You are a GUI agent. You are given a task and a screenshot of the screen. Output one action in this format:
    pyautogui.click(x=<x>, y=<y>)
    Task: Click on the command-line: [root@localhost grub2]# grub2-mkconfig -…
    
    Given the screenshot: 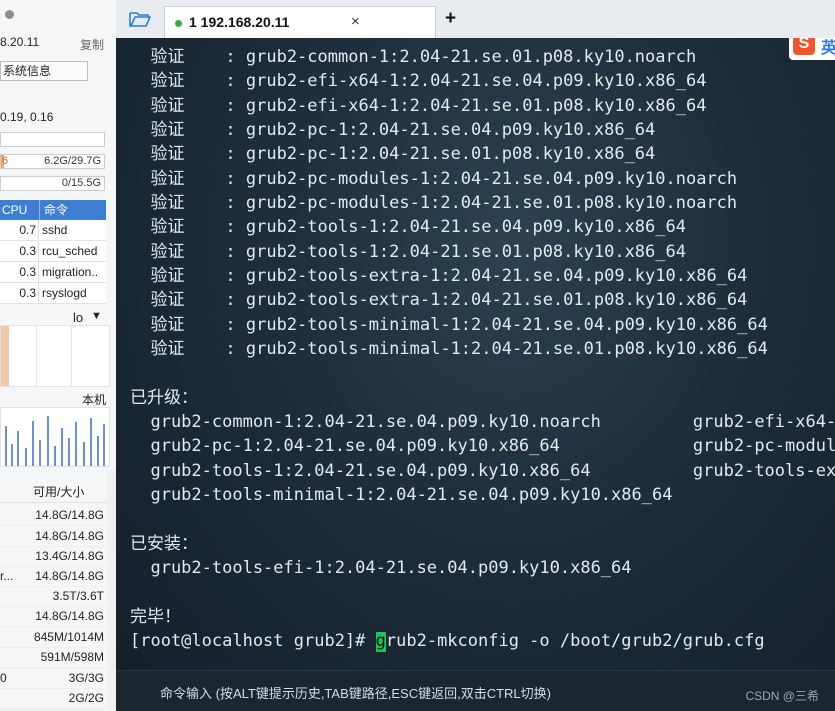 What is the action you would take?
    pyautogui.click(x=447, y=641)
    